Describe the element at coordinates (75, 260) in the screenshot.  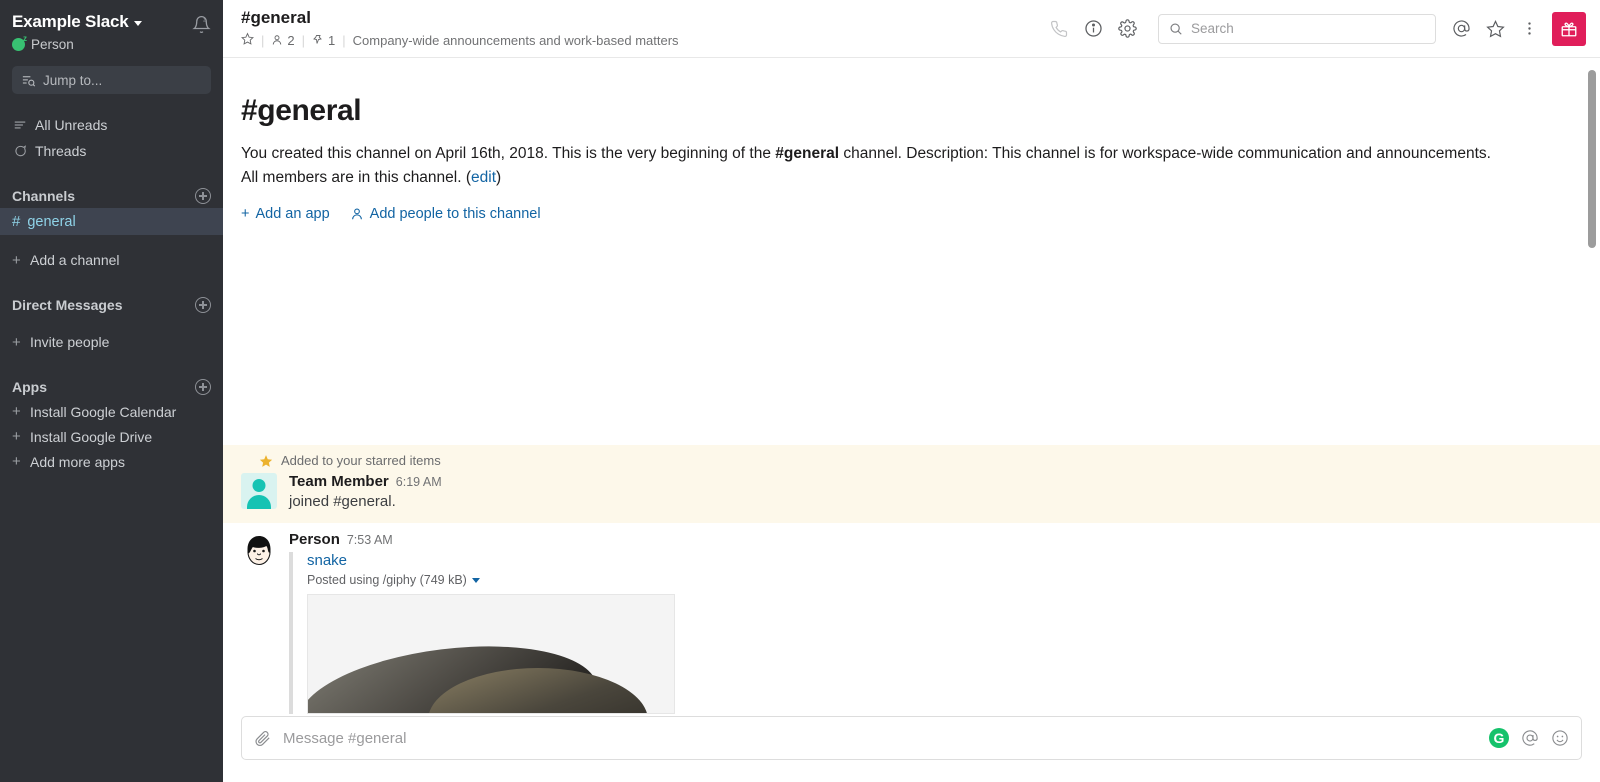
I see `add-channel-label: Add a channel` at that location.